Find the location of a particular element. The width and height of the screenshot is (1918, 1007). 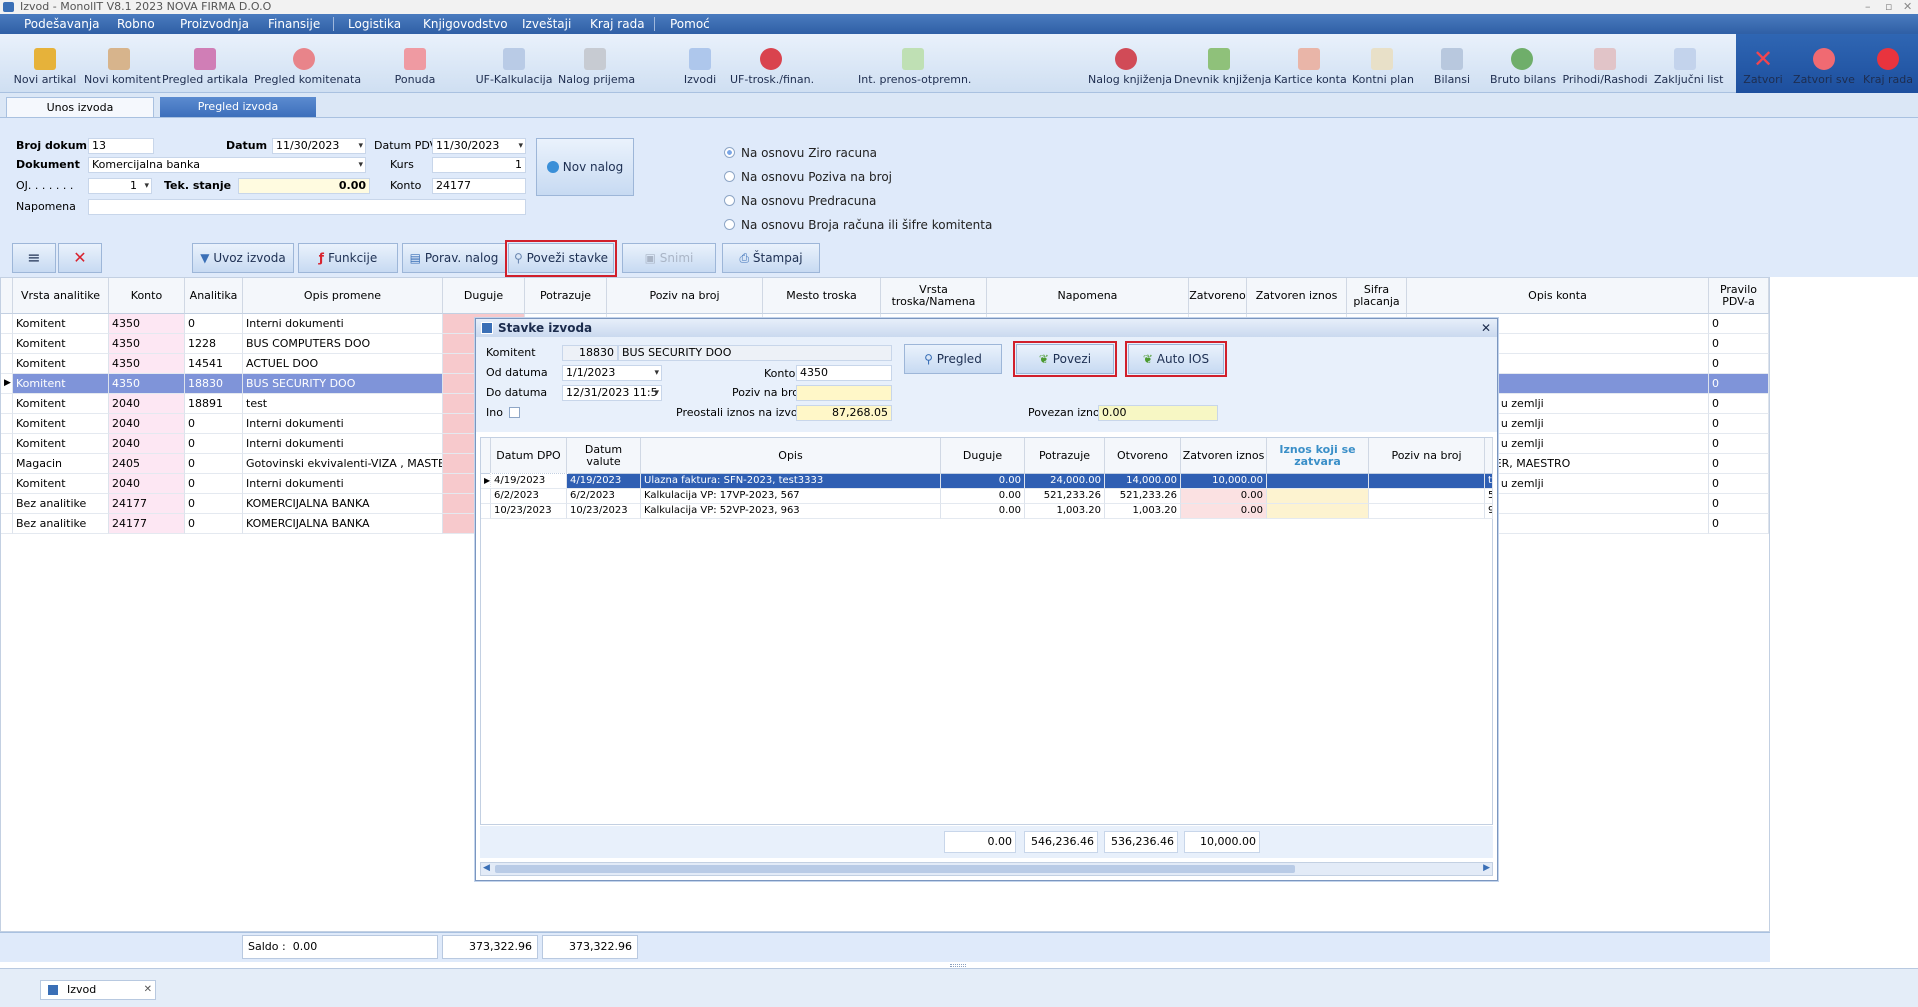

tab-unos-izvoda: Unos izvoda is located at coordinates (80, 107).